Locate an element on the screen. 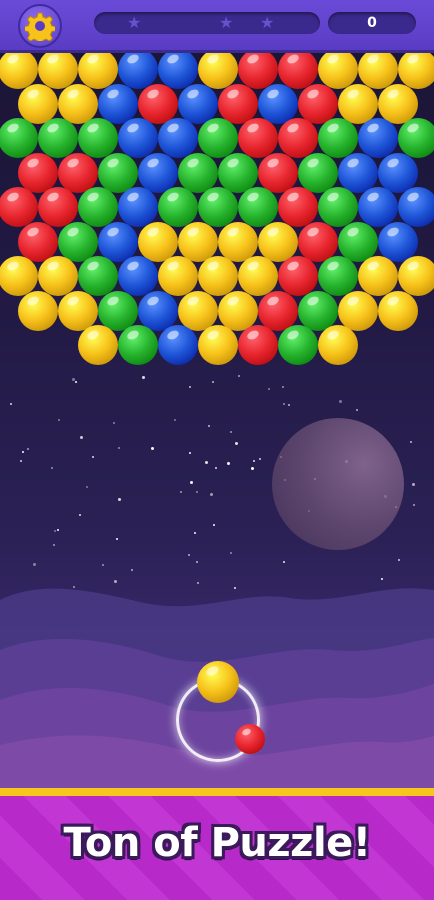  gear-icon is located at coordinates (40, 26).